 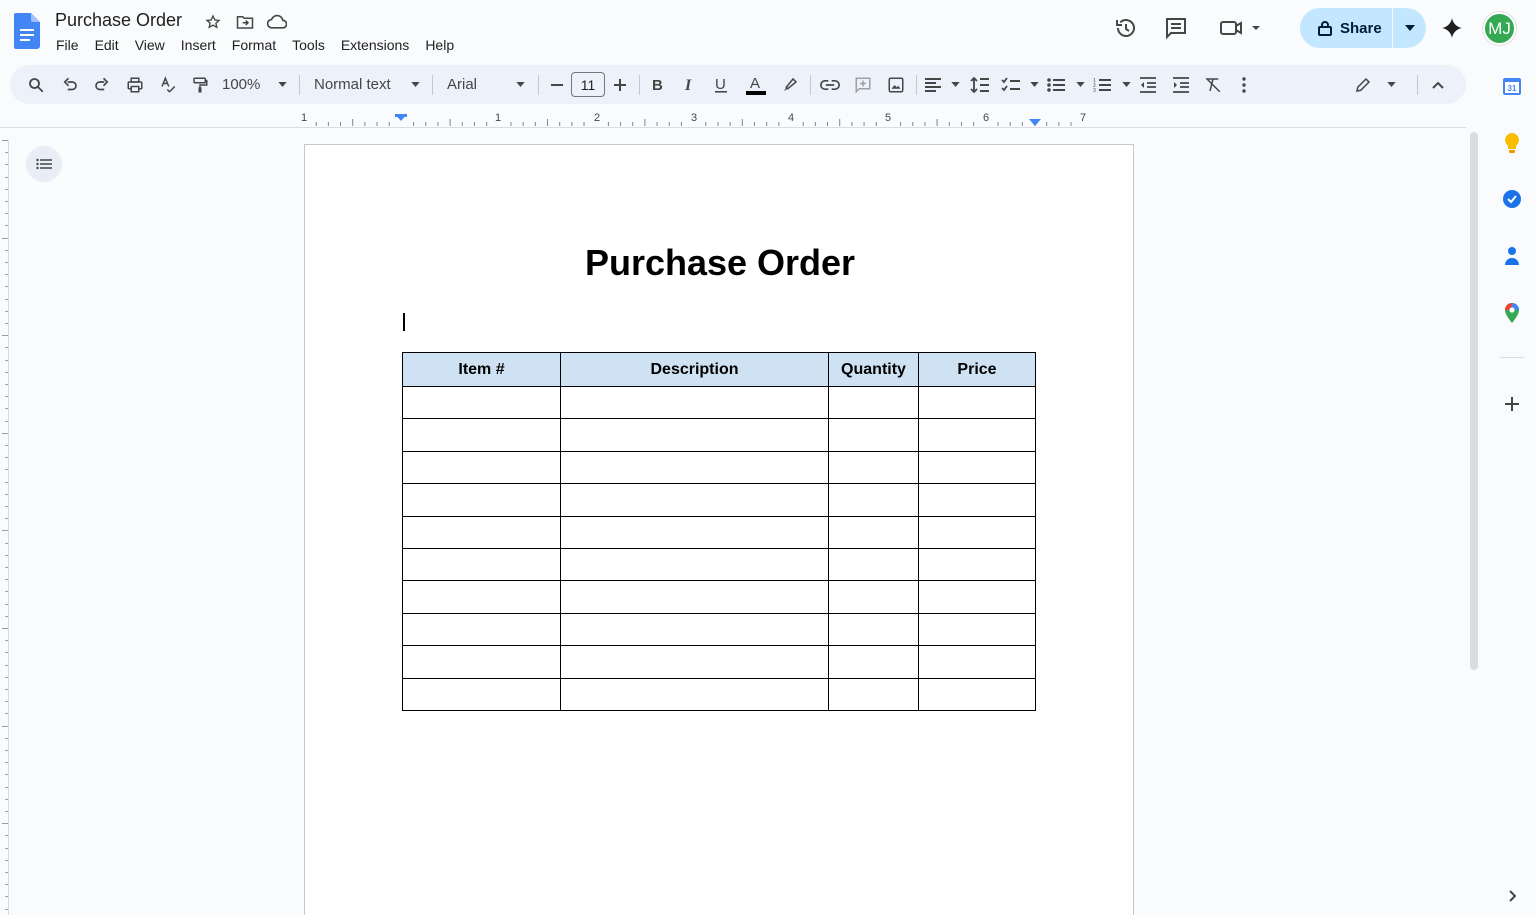 What do you see at coordinates (1499, 28) in the screenshot?
I see `account-avatar: MJ` at bounding box center [1499, 28].